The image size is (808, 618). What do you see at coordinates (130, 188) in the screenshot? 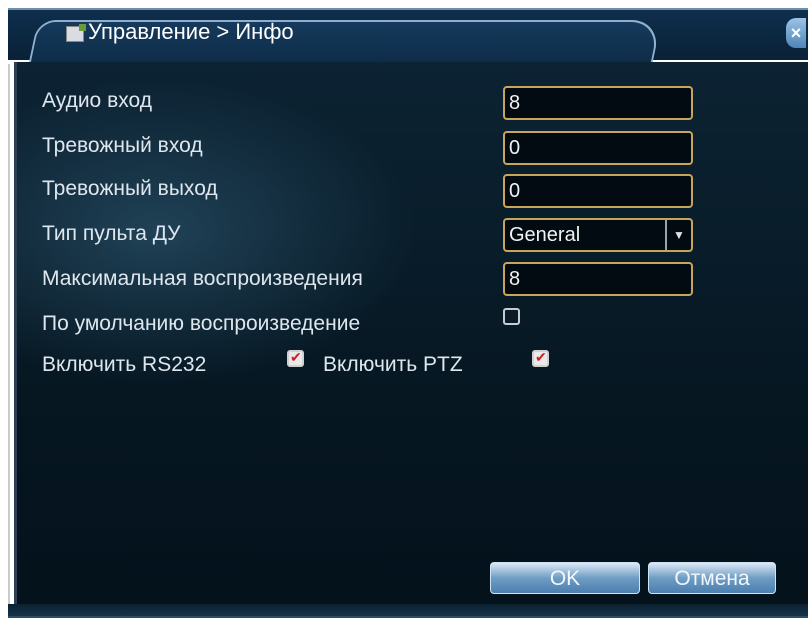
I see `alarm-out-label: Тревожный выход` at bounding box center [130, 188].